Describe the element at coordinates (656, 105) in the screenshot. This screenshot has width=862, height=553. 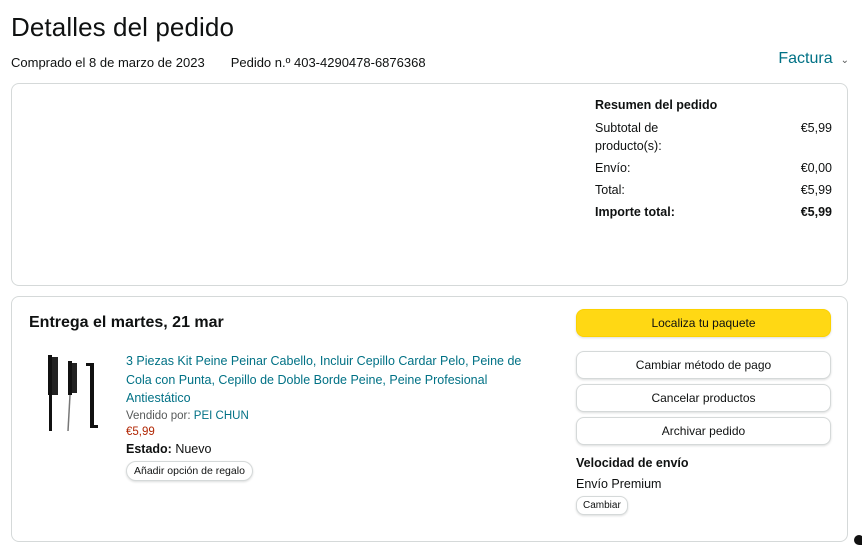
I see `summary-title: Resumen del pedido` at that location.